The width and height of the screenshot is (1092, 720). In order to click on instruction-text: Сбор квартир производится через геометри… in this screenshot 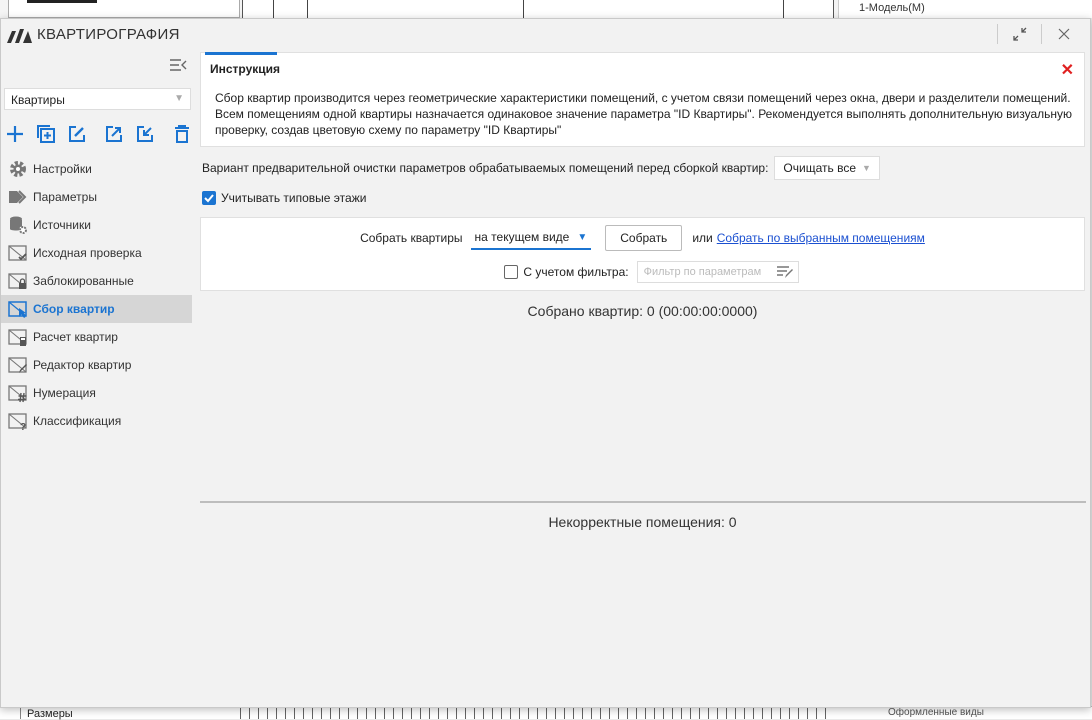, I will do `click(644, 114)`.